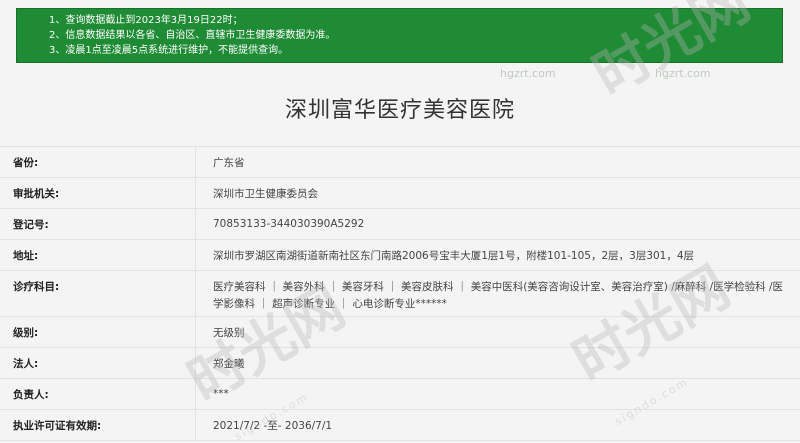 The width and height of the screenshot is (800, 443). I want to click on table-row: 审批机关: 深圳市卫生健康委员会, so click(400, 193).